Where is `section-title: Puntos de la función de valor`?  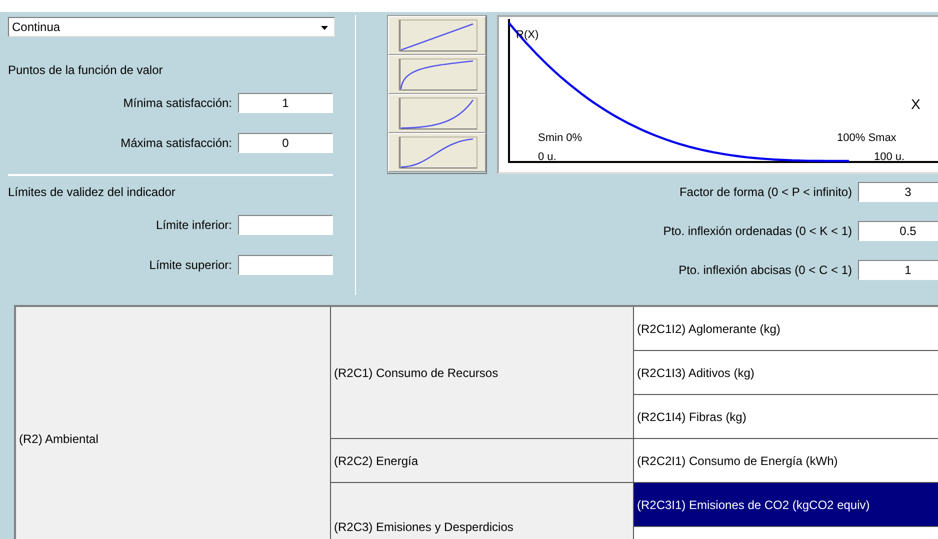 section-title: Puntos de la función de valor is located at coordinates (86, 70).